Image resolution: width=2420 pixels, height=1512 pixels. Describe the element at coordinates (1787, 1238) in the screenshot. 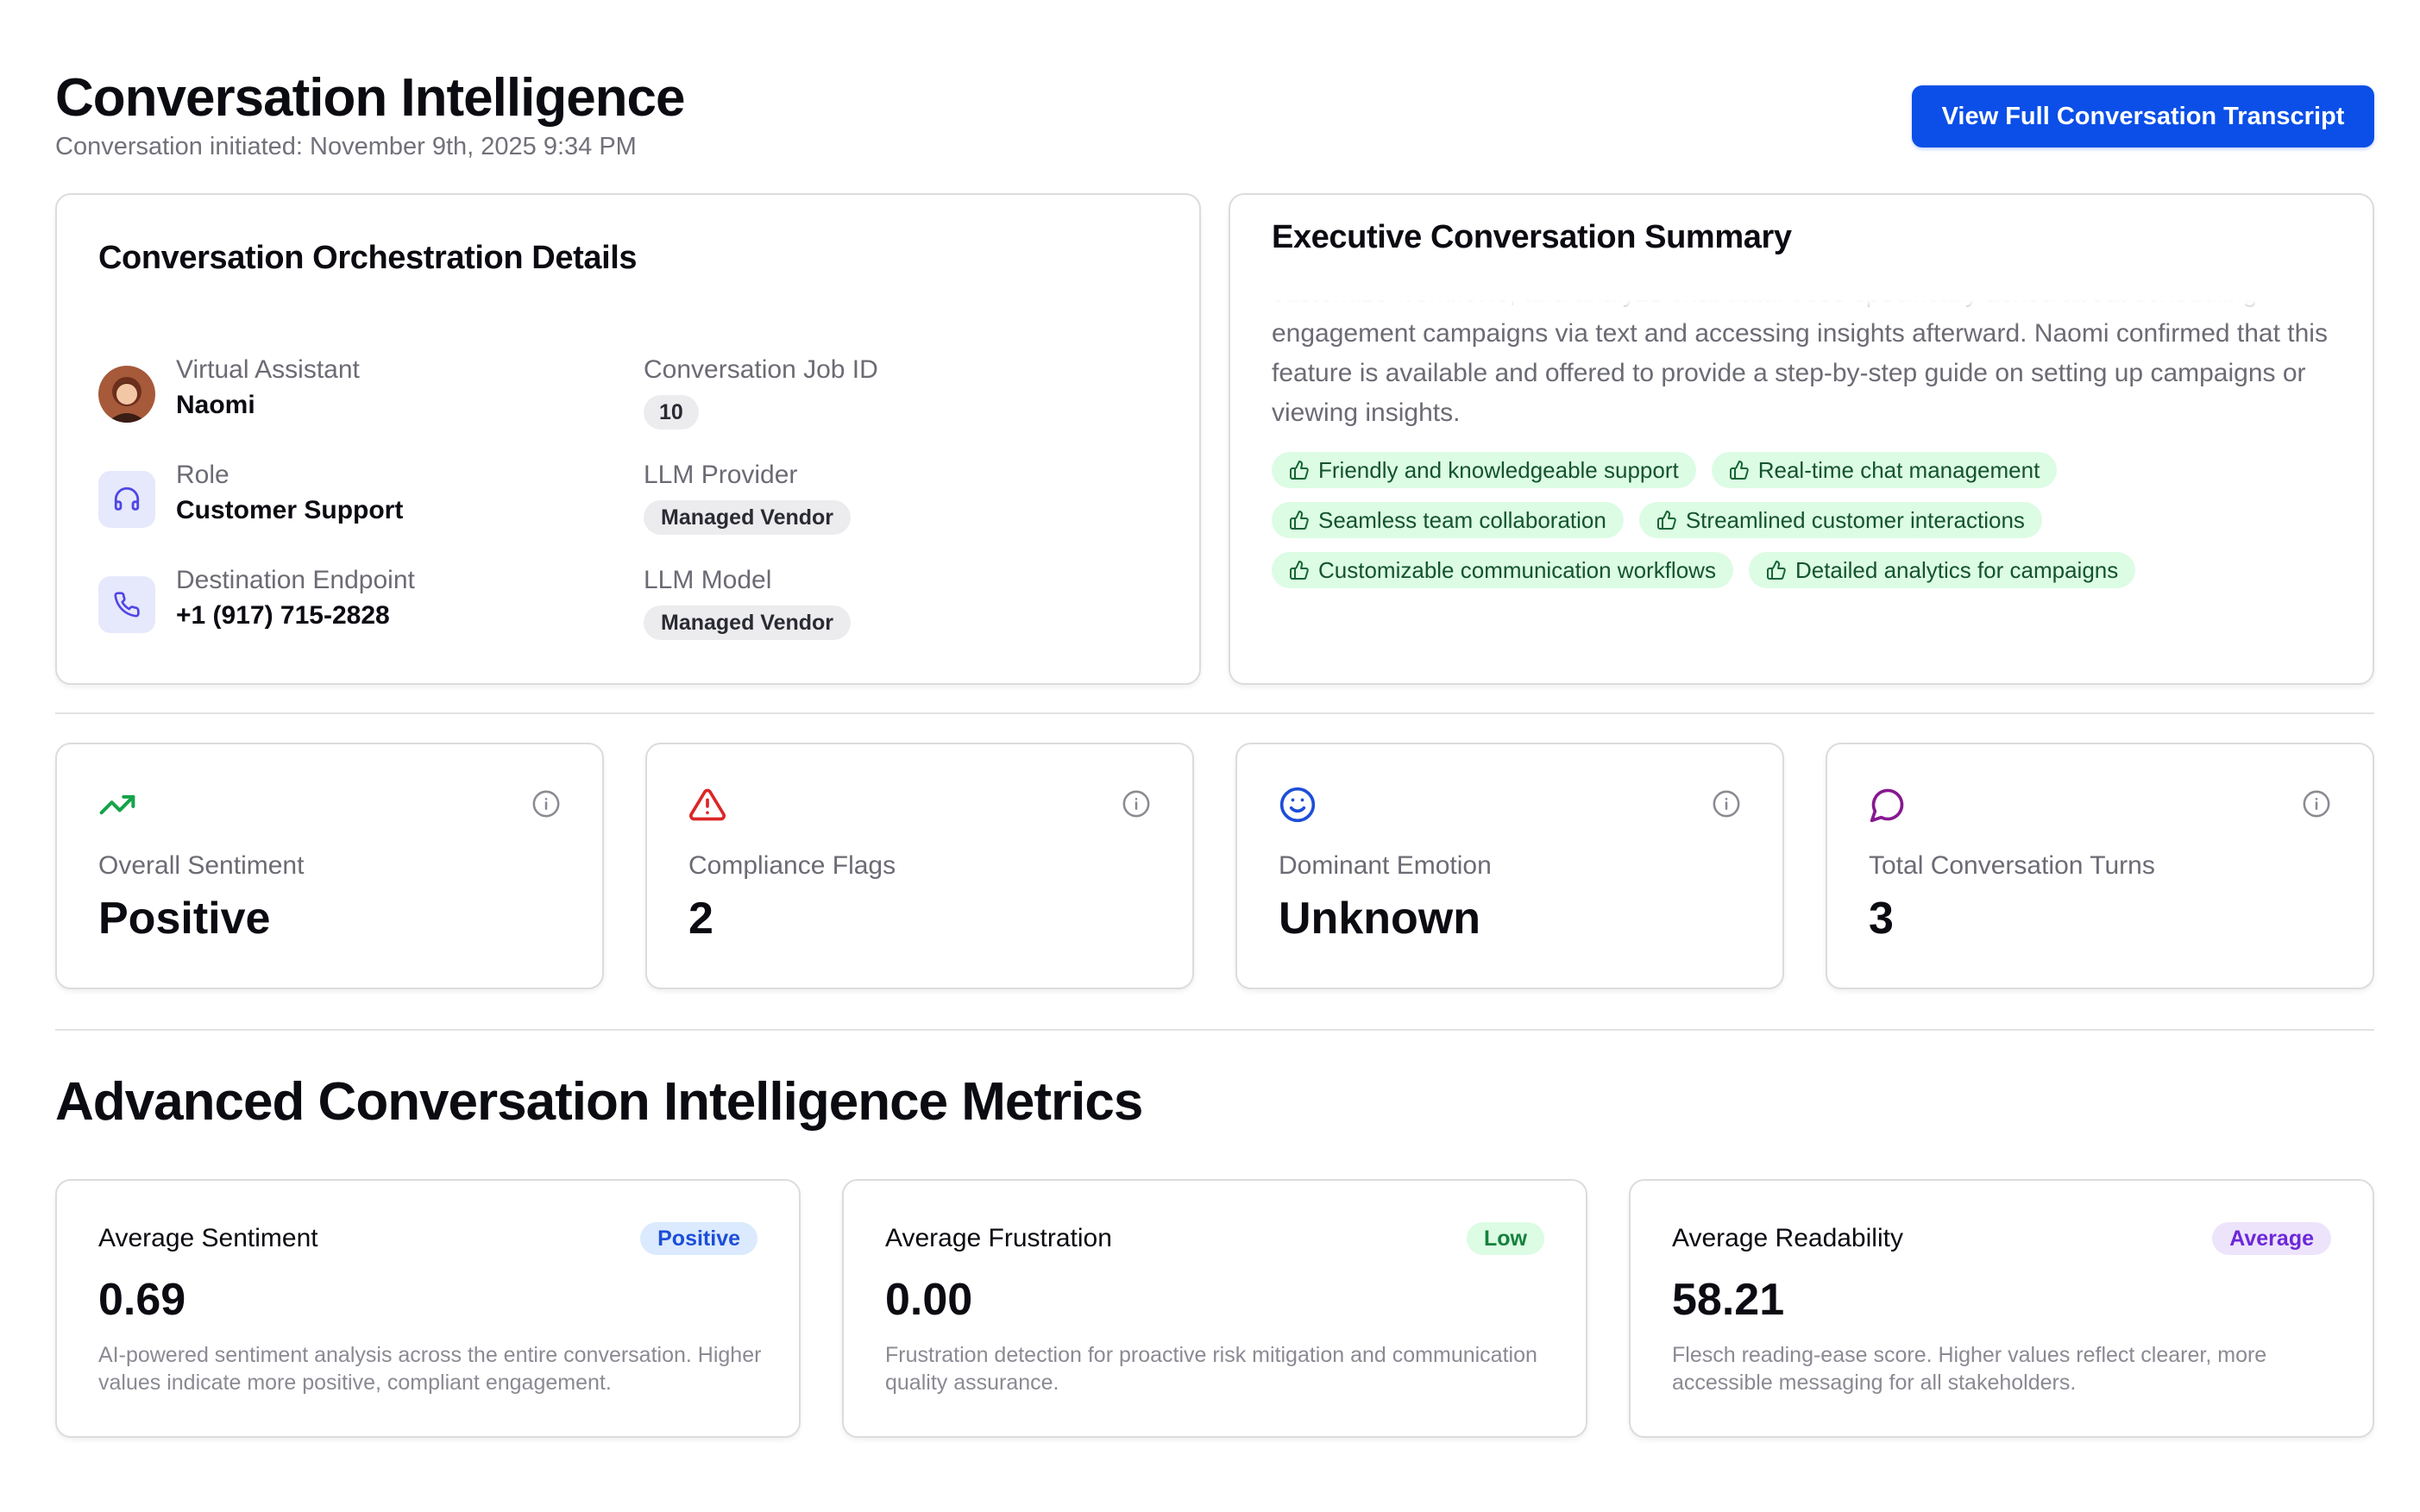

I see `metric-label: Average Readability` at that location.